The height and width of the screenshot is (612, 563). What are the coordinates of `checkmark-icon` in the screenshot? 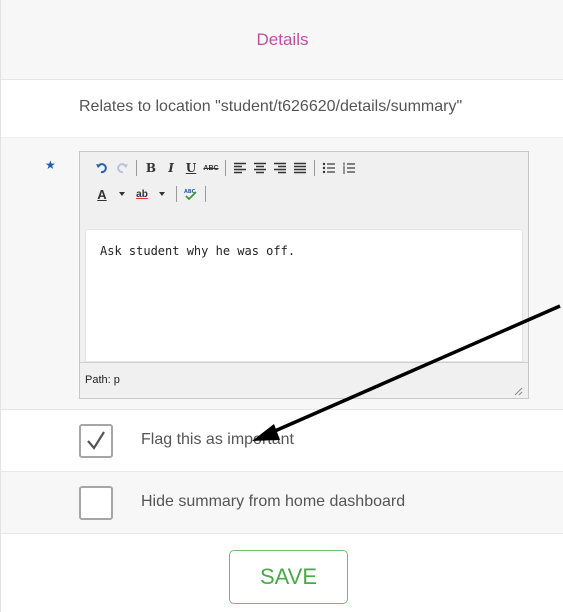 It's located at (96, 440).